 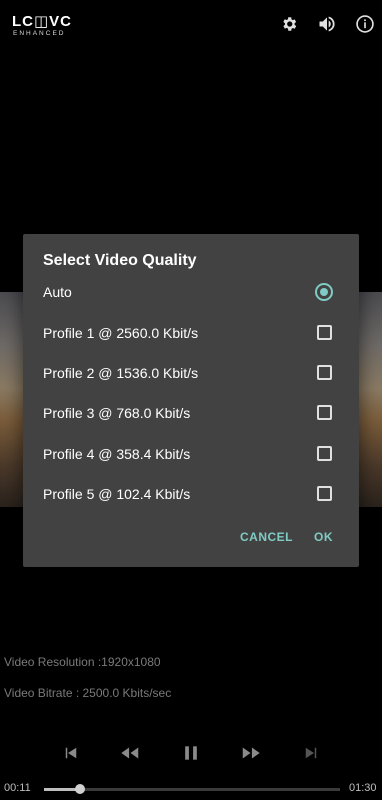 What do you see at coordinates (327, 24) in the screenshot?
I see `volume-icon` at bounding box center [327, 24].